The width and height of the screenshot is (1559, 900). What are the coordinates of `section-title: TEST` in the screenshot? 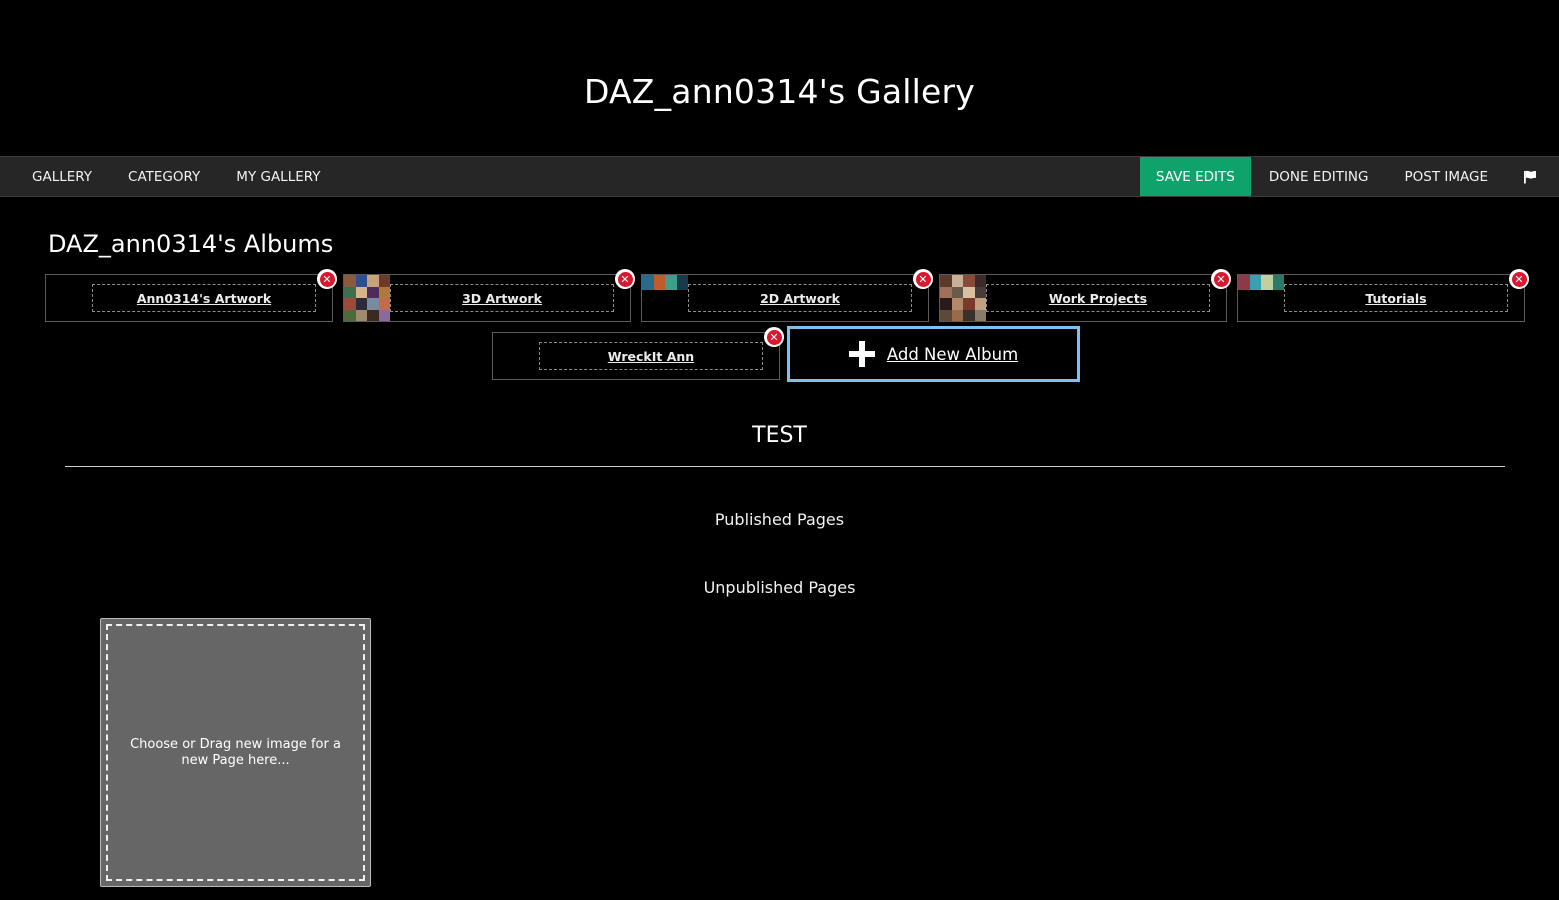 It's located at (779, 435).